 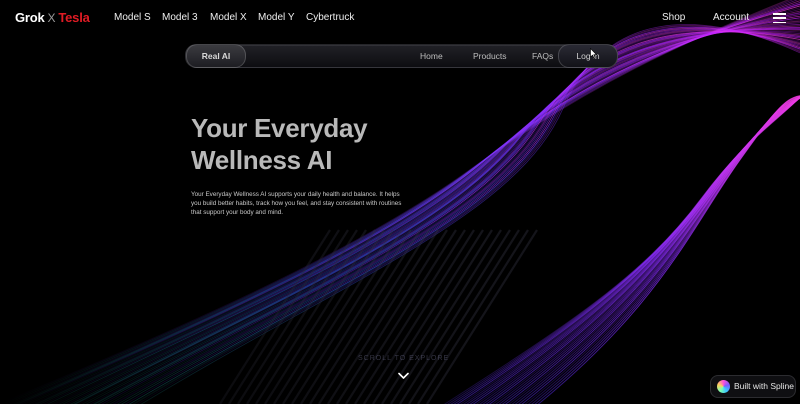 What do you see at coordinates (228, 17) in the screenshot?
I see `nav-link-model-x: Model X` at bounding box center [228, 17].